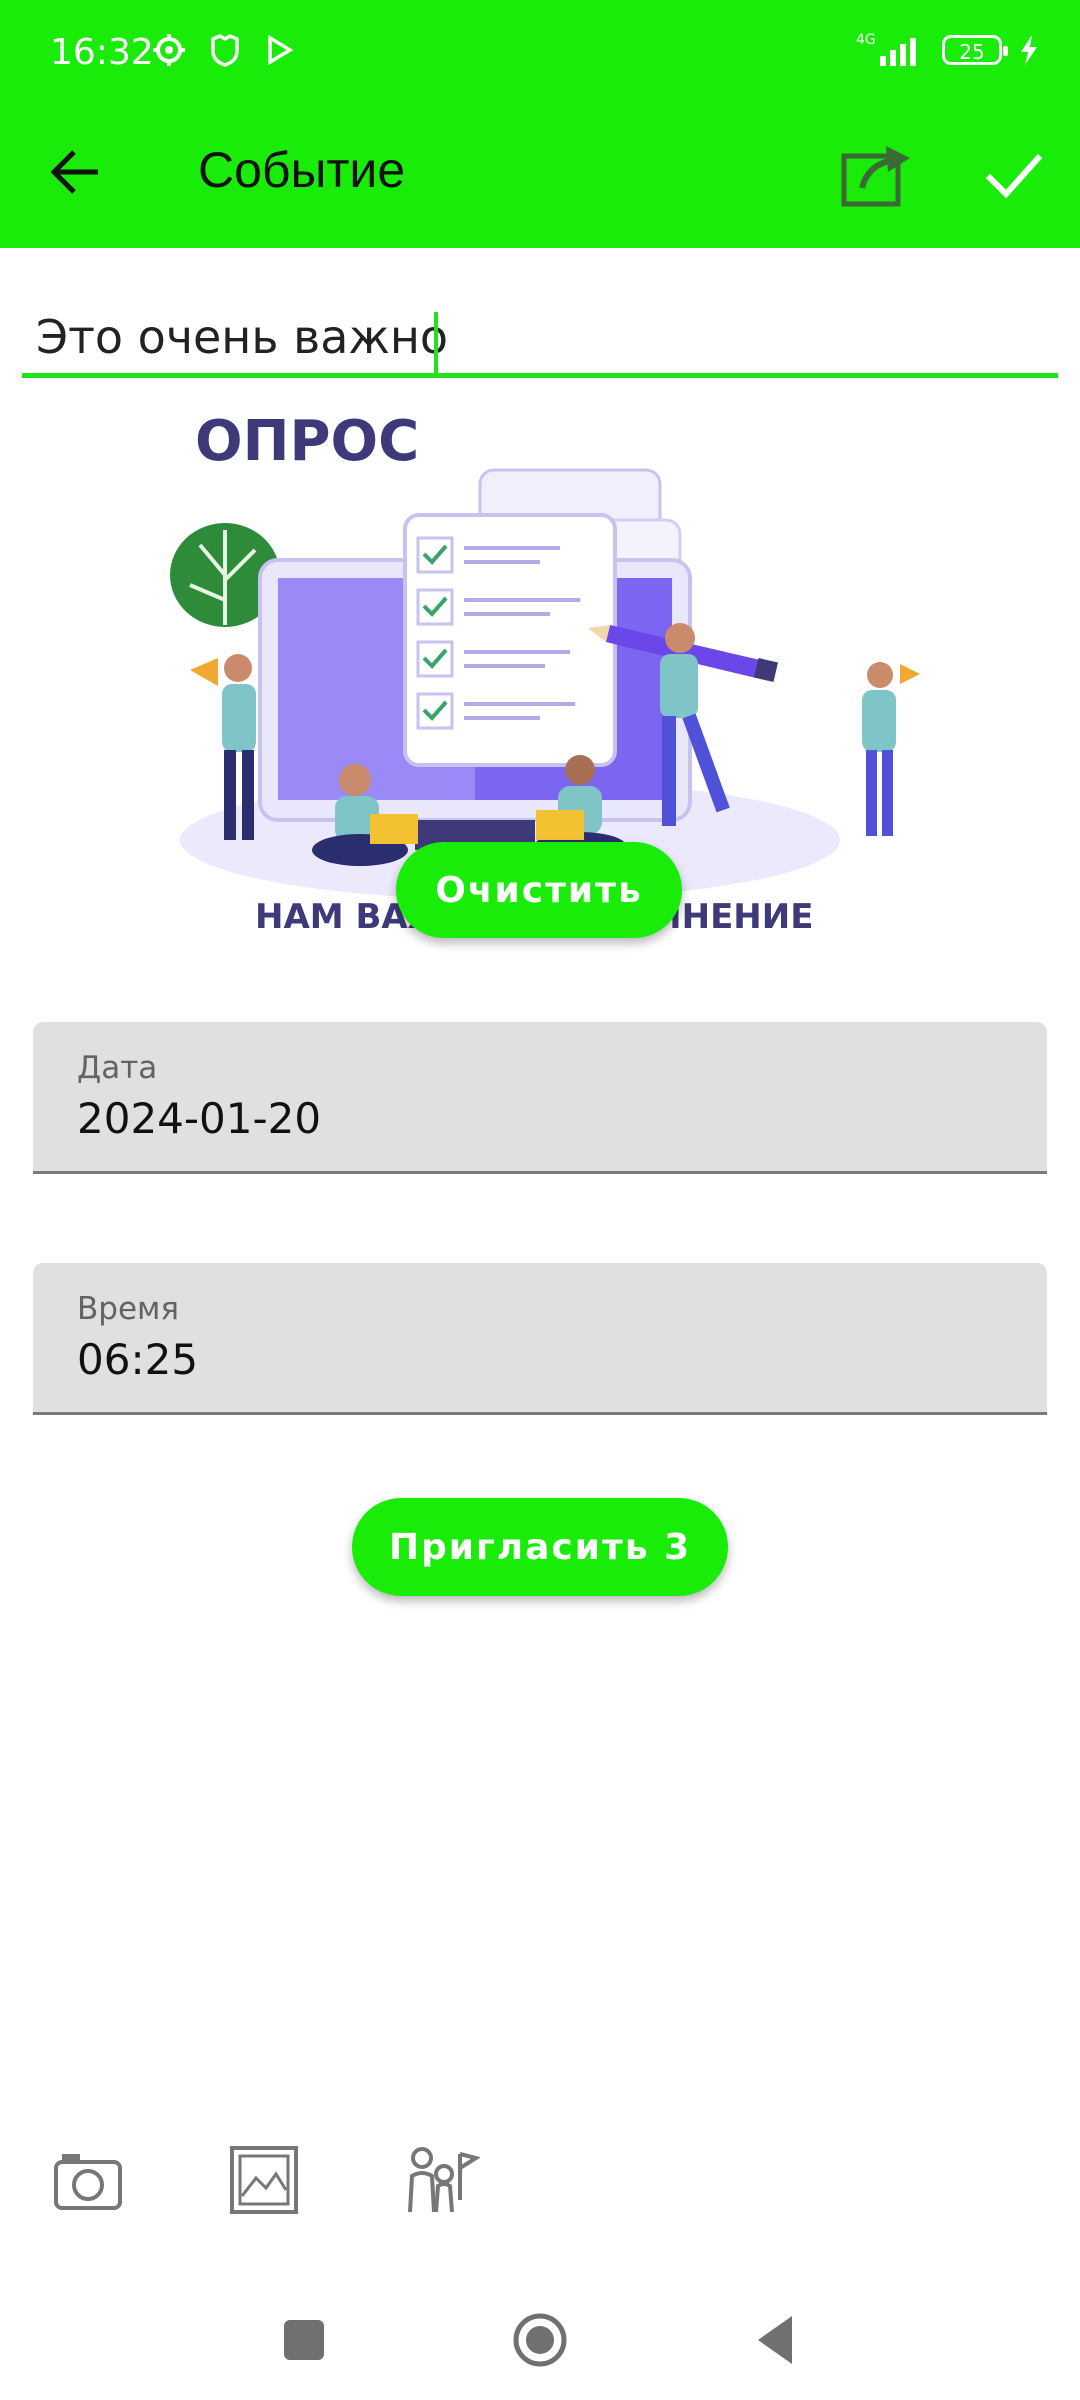 The width and height of the screenshot is (1080, 2400). Describe the element at coordinates (540, 1547) in the screenshot. I see `invite-button: Пригласить 3` at that location.